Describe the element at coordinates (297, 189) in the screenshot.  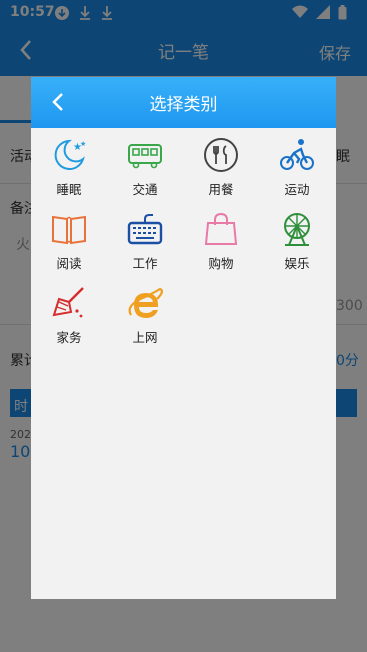
I see `category-label: 运动` at that location.